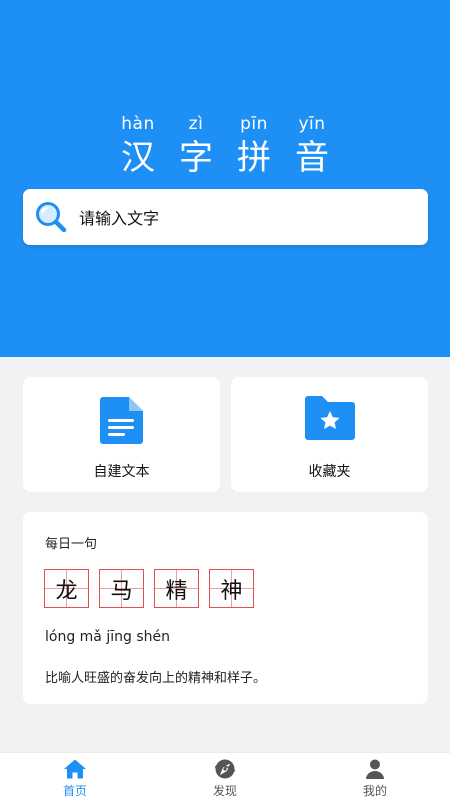 The width and height of the screenshot is (450, 800). Describe the element at coordinates (121, 420) in the screenshot. I see `document-icon` at that location.